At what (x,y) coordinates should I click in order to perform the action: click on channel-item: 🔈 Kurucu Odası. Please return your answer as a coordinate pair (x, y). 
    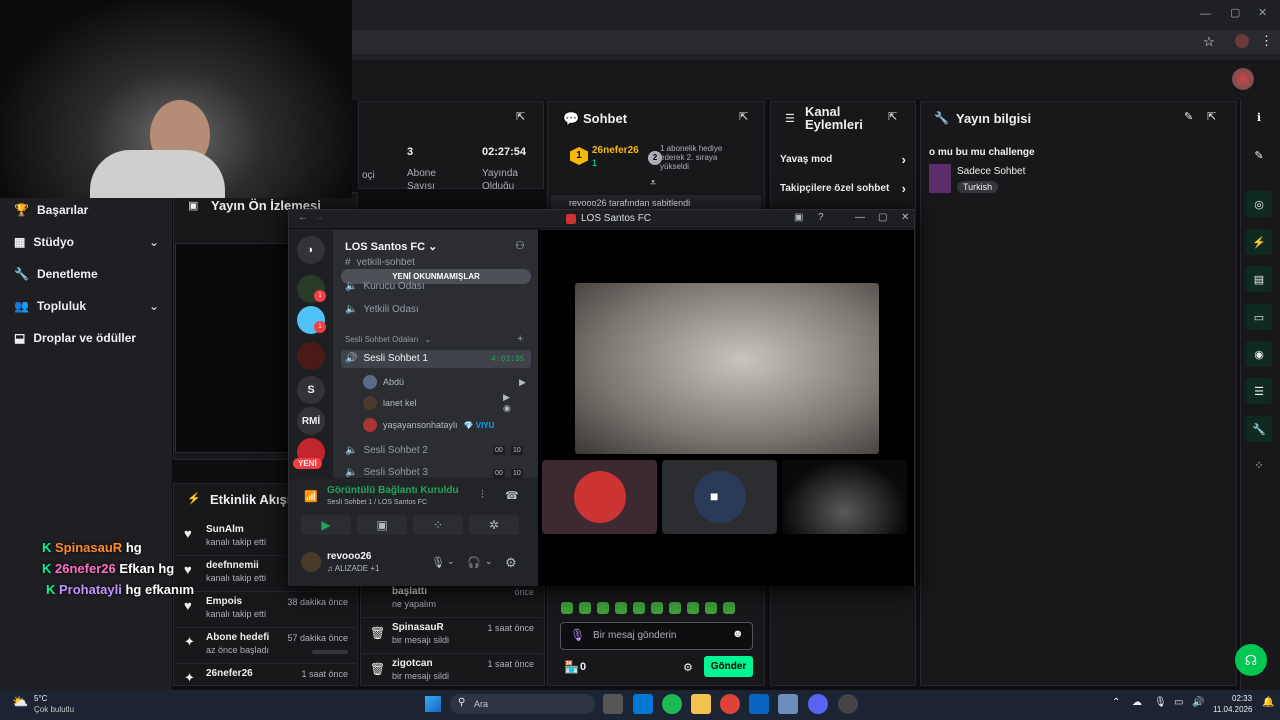
    Looking at the image, I should click on (385, 286).